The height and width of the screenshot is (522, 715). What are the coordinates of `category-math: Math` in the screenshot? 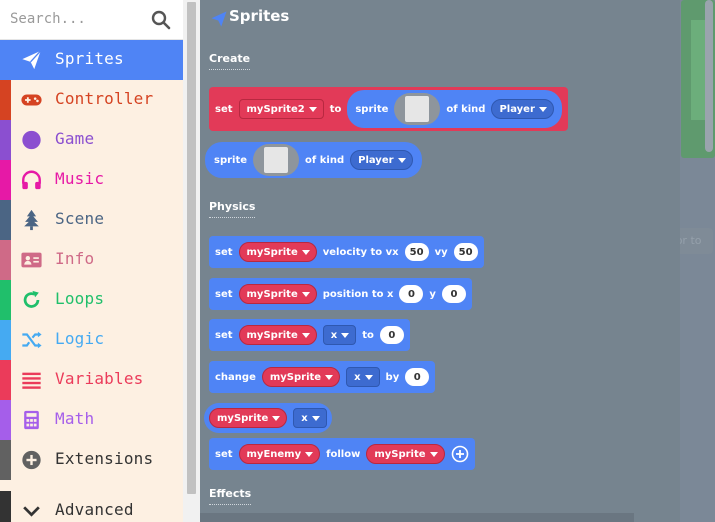 It's located at (91, 420).